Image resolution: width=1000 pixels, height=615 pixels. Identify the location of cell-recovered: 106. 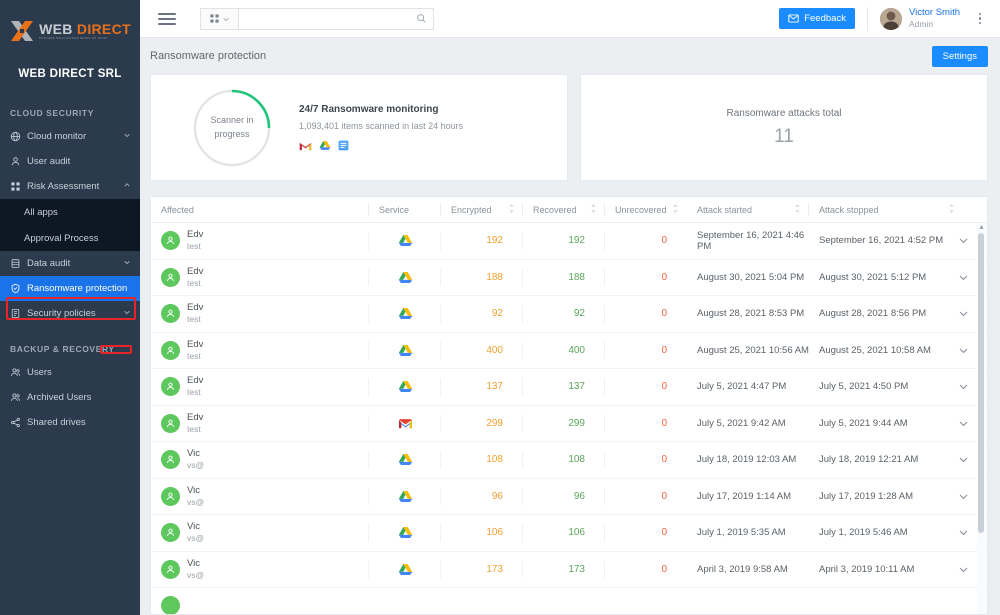
(564, 533).